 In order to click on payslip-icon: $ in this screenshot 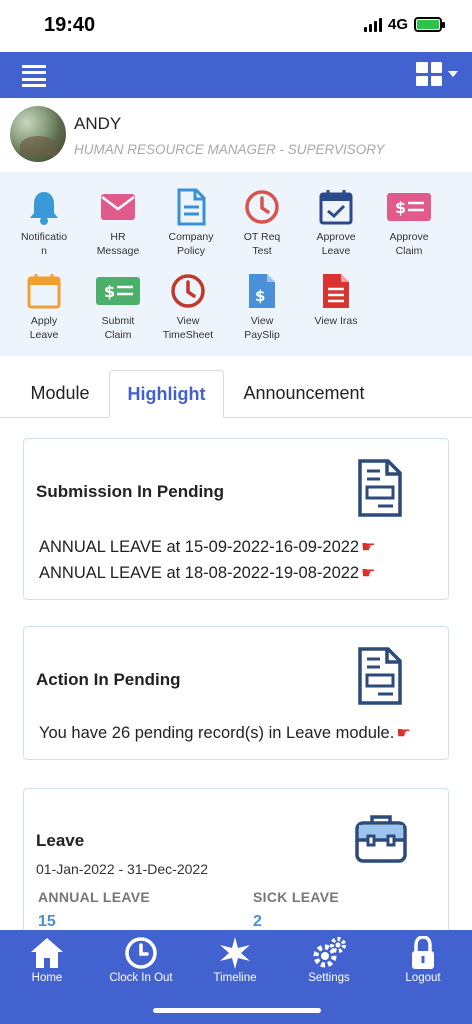, I will do `click(262, 291)`.